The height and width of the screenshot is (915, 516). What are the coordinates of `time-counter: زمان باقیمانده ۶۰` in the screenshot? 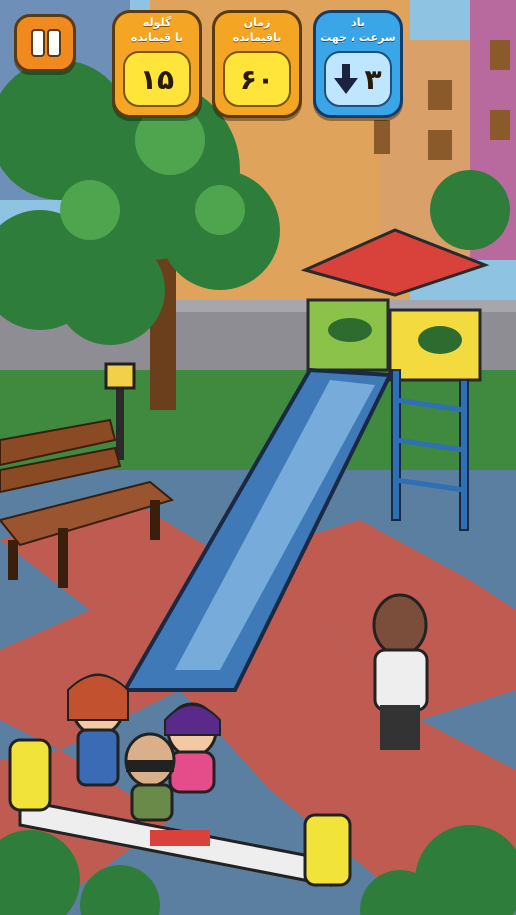 It's located at (257, 64).